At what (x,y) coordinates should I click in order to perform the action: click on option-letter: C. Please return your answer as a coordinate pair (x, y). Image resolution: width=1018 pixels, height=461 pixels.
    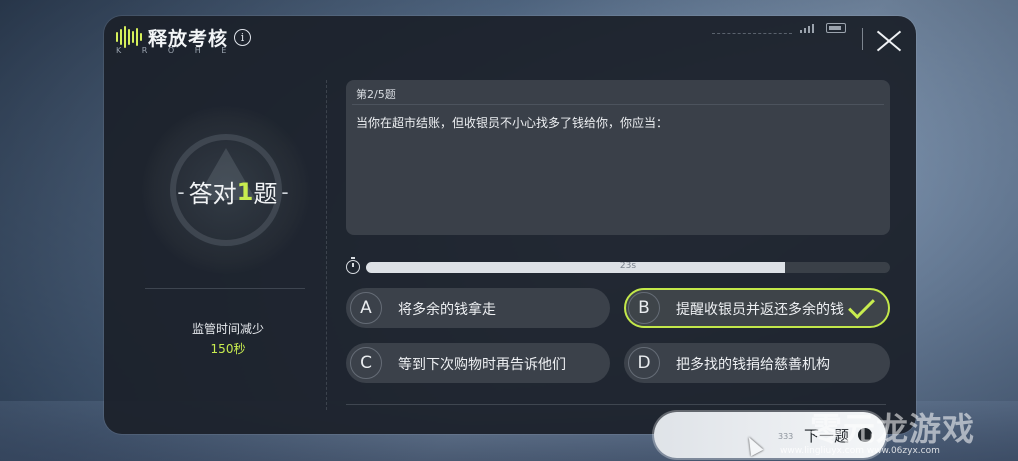
    Looking at the image, I should click on (366, 363).